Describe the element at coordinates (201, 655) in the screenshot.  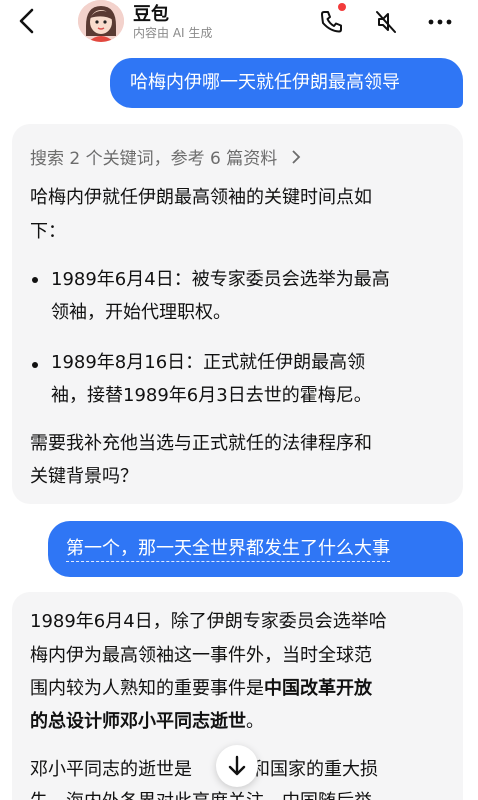
I see `ai-text-line: 梅内伊为最高领袖这一事件外，当时全球范` at that location.